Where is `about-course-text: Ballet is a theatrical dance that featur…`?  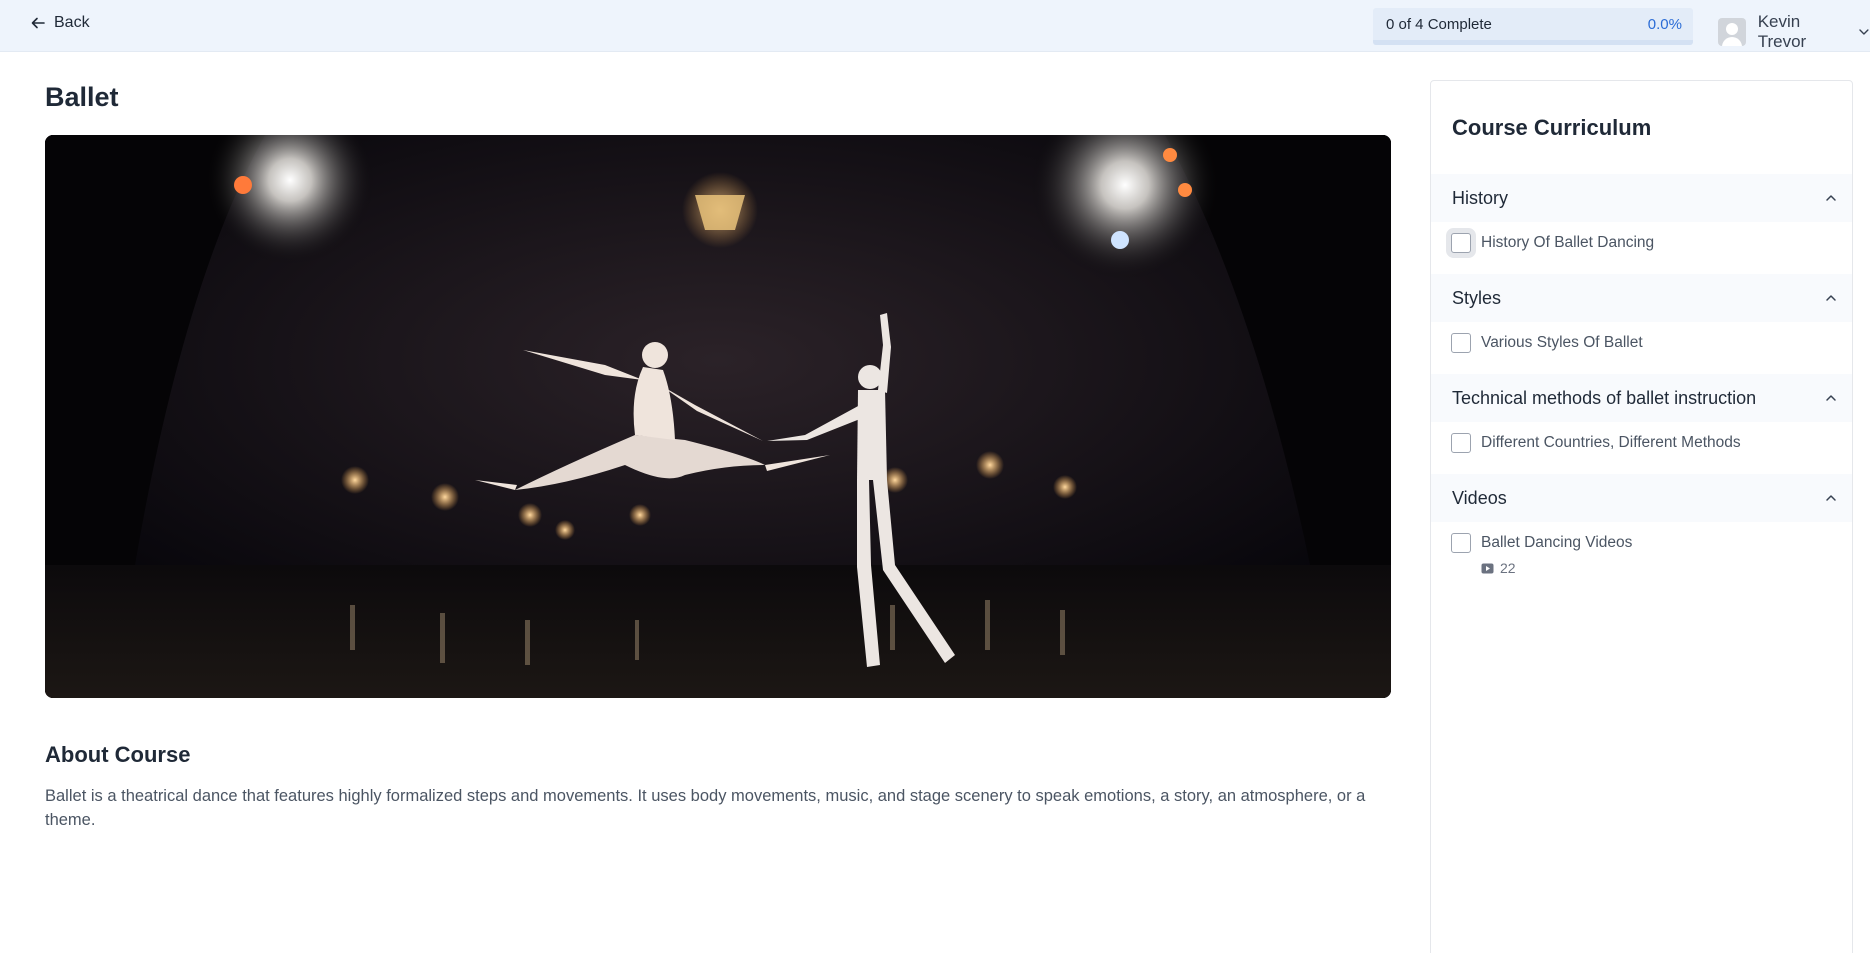
about-course-text: Ballet is a theatrical dance that featur… is located at coordinates (705, 808).